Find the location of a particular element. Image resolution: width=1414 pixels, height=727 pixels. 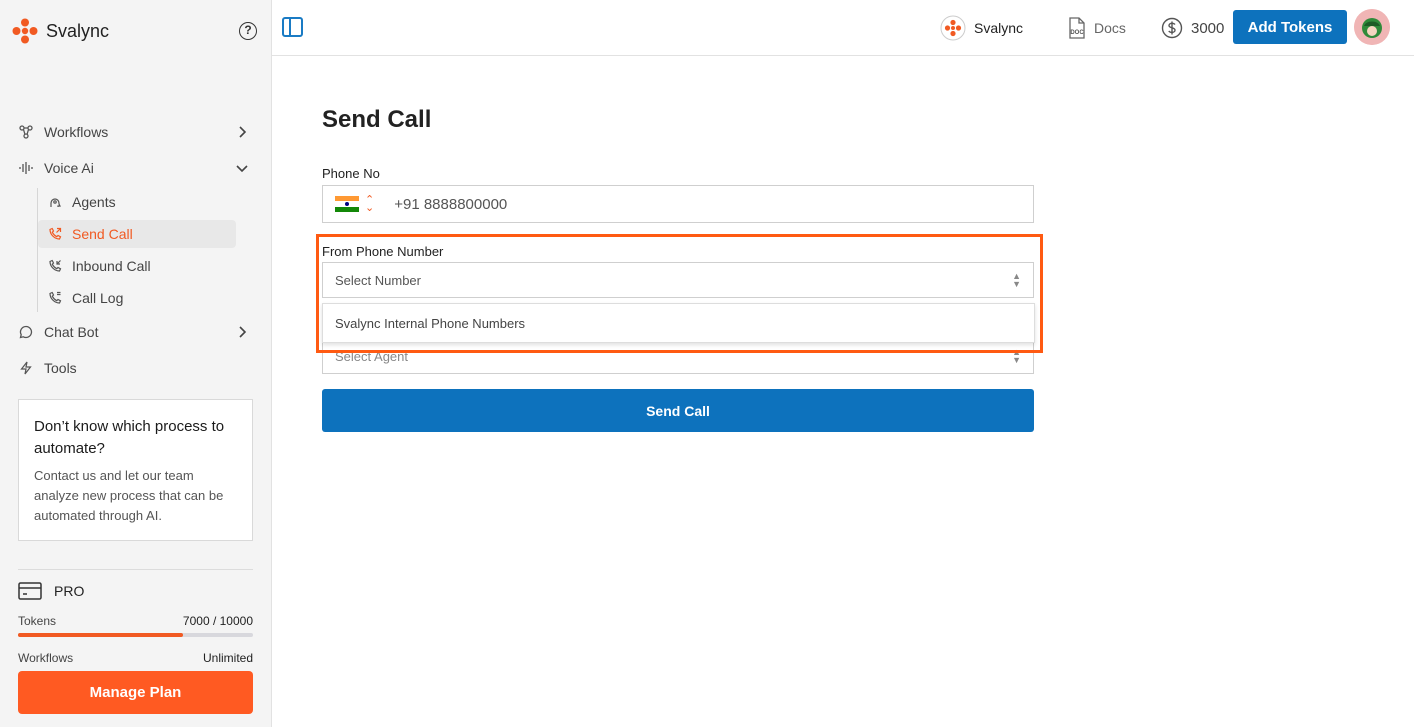

add-tokens-button: Add Tokens is located at coordinates (1290, 27).